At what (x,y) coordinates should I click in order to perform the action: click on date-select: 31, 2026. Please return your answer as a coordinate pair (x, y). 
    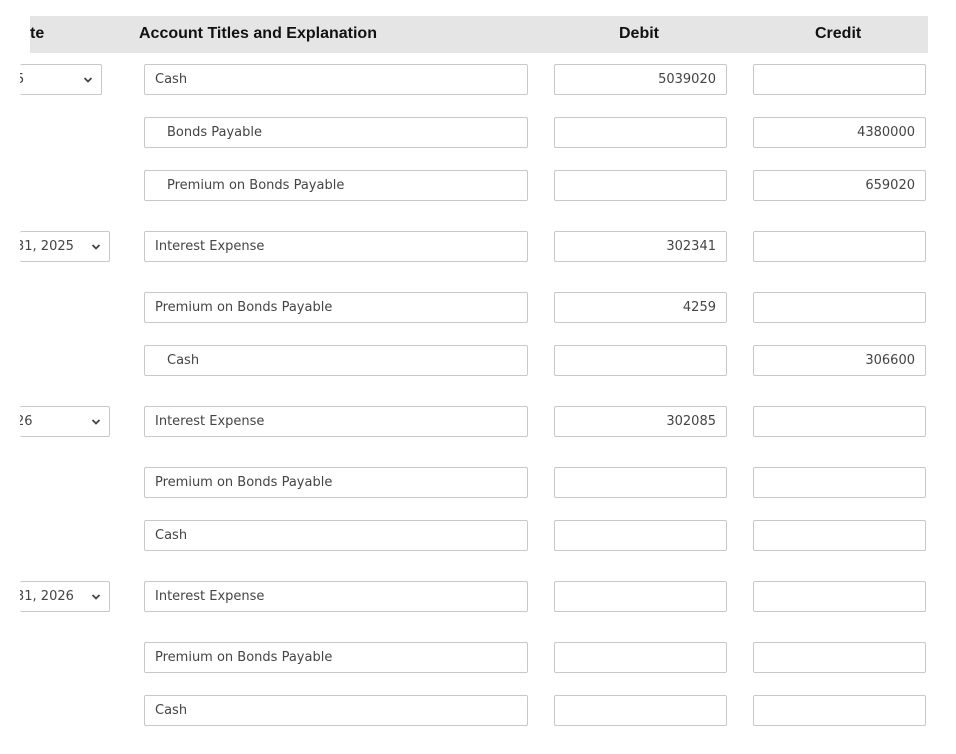
    Looking at the image, I should click on (65, 596).